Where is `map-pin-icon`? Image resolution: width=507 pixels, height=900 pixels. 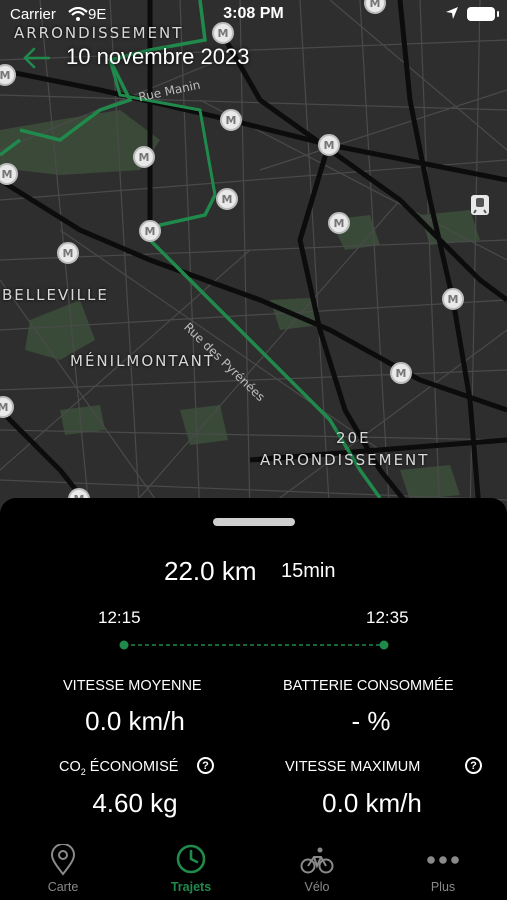
map-pin-icon is located at coordinates (63, 860).